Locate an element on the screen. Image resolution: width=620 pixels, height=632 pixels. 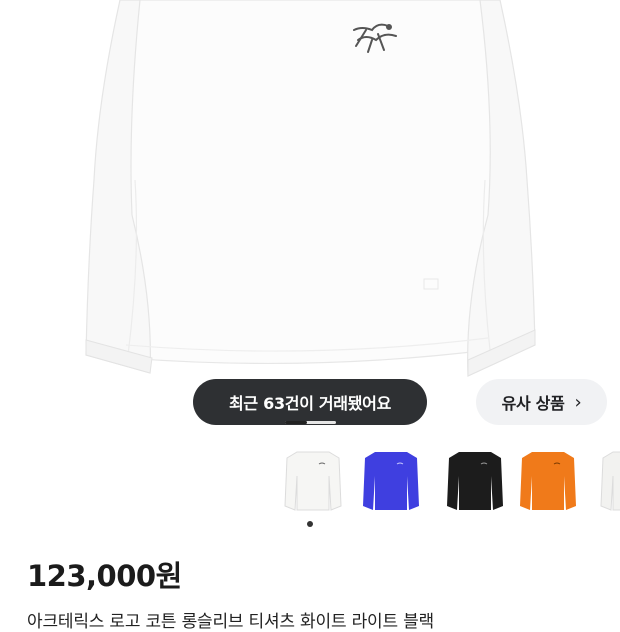
thumbnails-page-dot is located at coordinates (310, 524).